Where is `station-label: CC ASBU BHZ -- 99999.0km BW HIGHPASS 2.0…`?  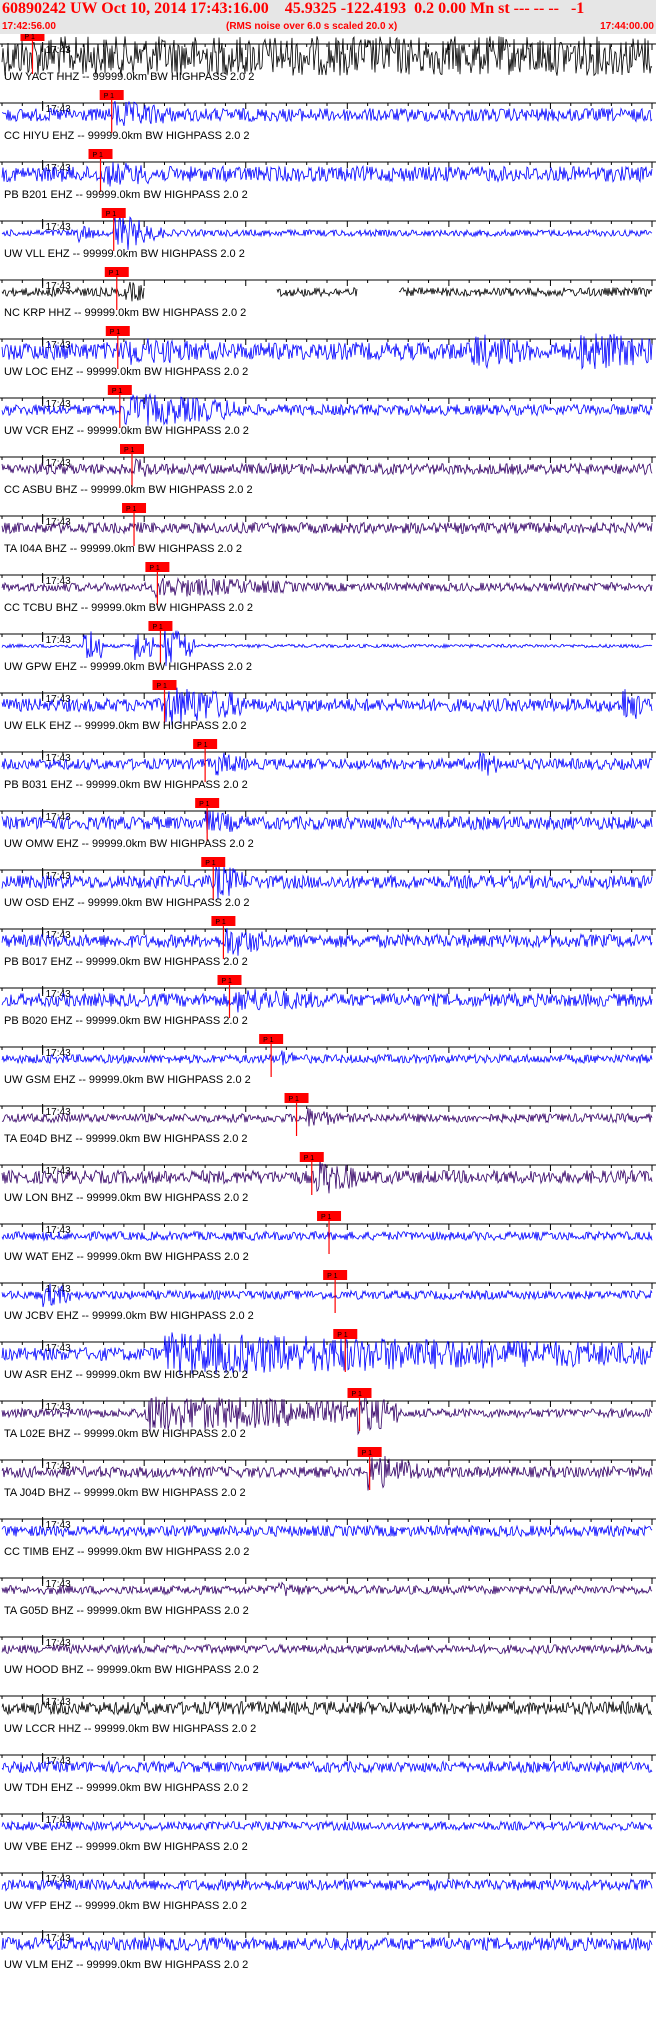
station-label: CC ASBU BHZ -- 99999.0km BW HIGHPASS 2.0… is located at coordinates (128, 490).